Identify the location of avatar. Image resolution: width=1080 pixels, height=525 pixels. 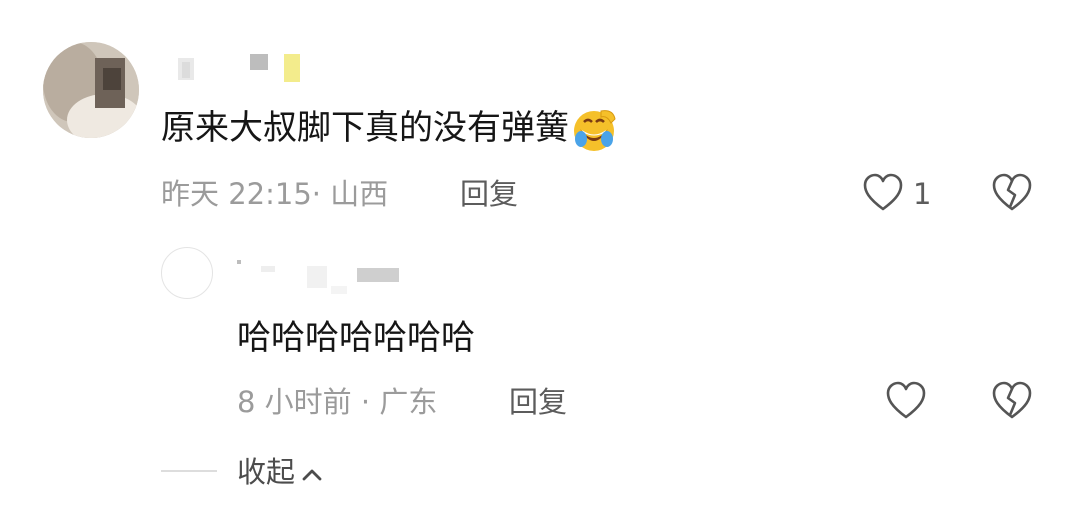
(91, 90).